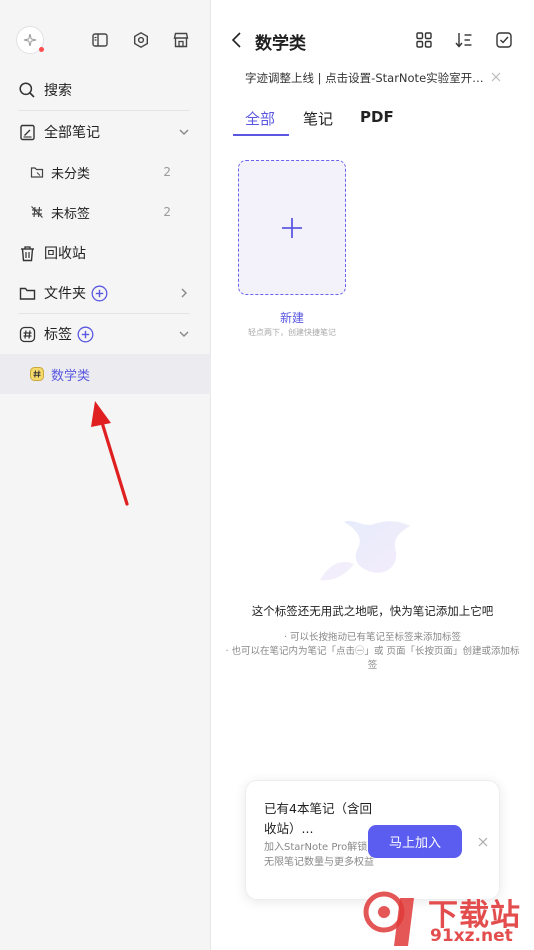 This screenshot has height=950, width=534. Describe the element at coordinates (100, 40) in the screenshot. I see `sidebar-toggle-icon` at that location.